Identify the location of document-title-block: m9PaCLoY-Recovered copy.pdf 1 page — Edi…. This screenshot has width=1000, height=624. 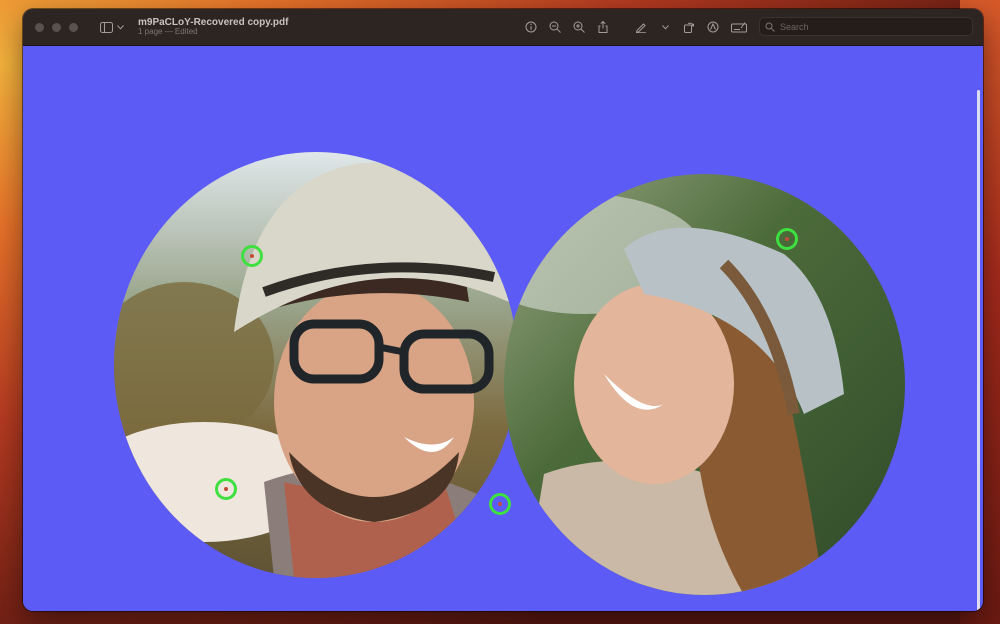
(213, 27).